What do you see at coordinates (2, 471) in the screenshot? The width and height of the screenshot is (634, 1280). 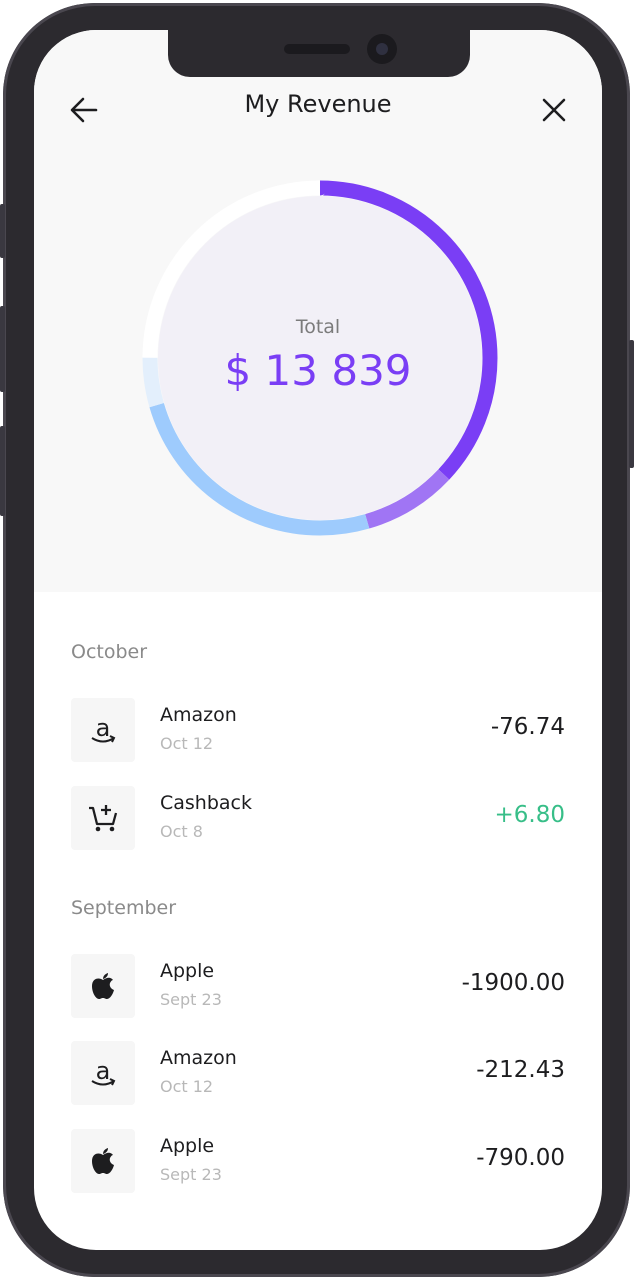 I see `volume-down-button` at bounding box center [2, 471].